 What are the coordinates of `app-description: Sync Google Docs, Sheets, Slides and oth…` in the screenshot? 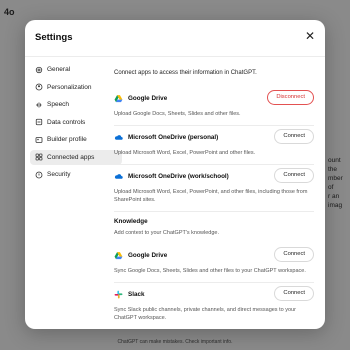 It's located at (210, 271).